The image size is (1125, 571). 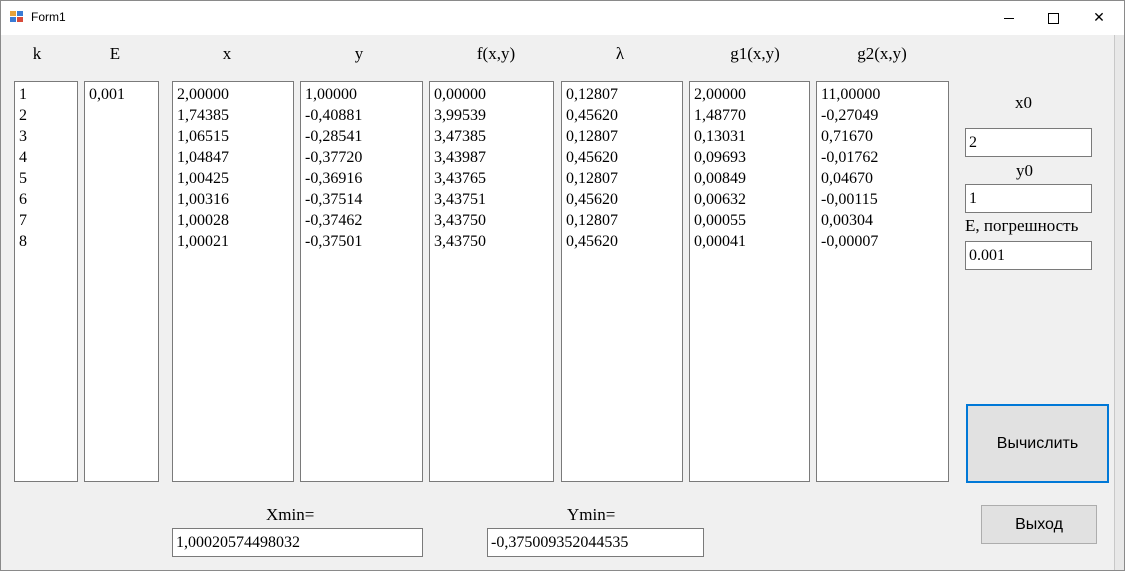 I want to click on x0-input: 2, so click(x=1028, y=142).